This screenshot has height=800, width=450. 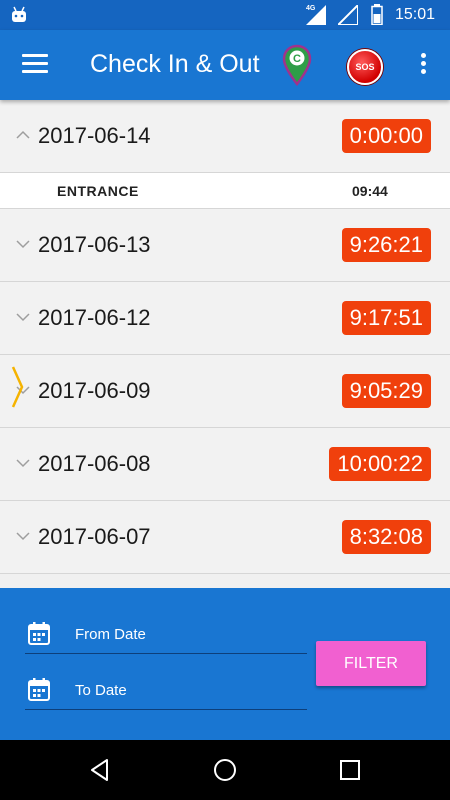 I want to click on duration-badge: 0:00:00, so click(x=386, y=136).